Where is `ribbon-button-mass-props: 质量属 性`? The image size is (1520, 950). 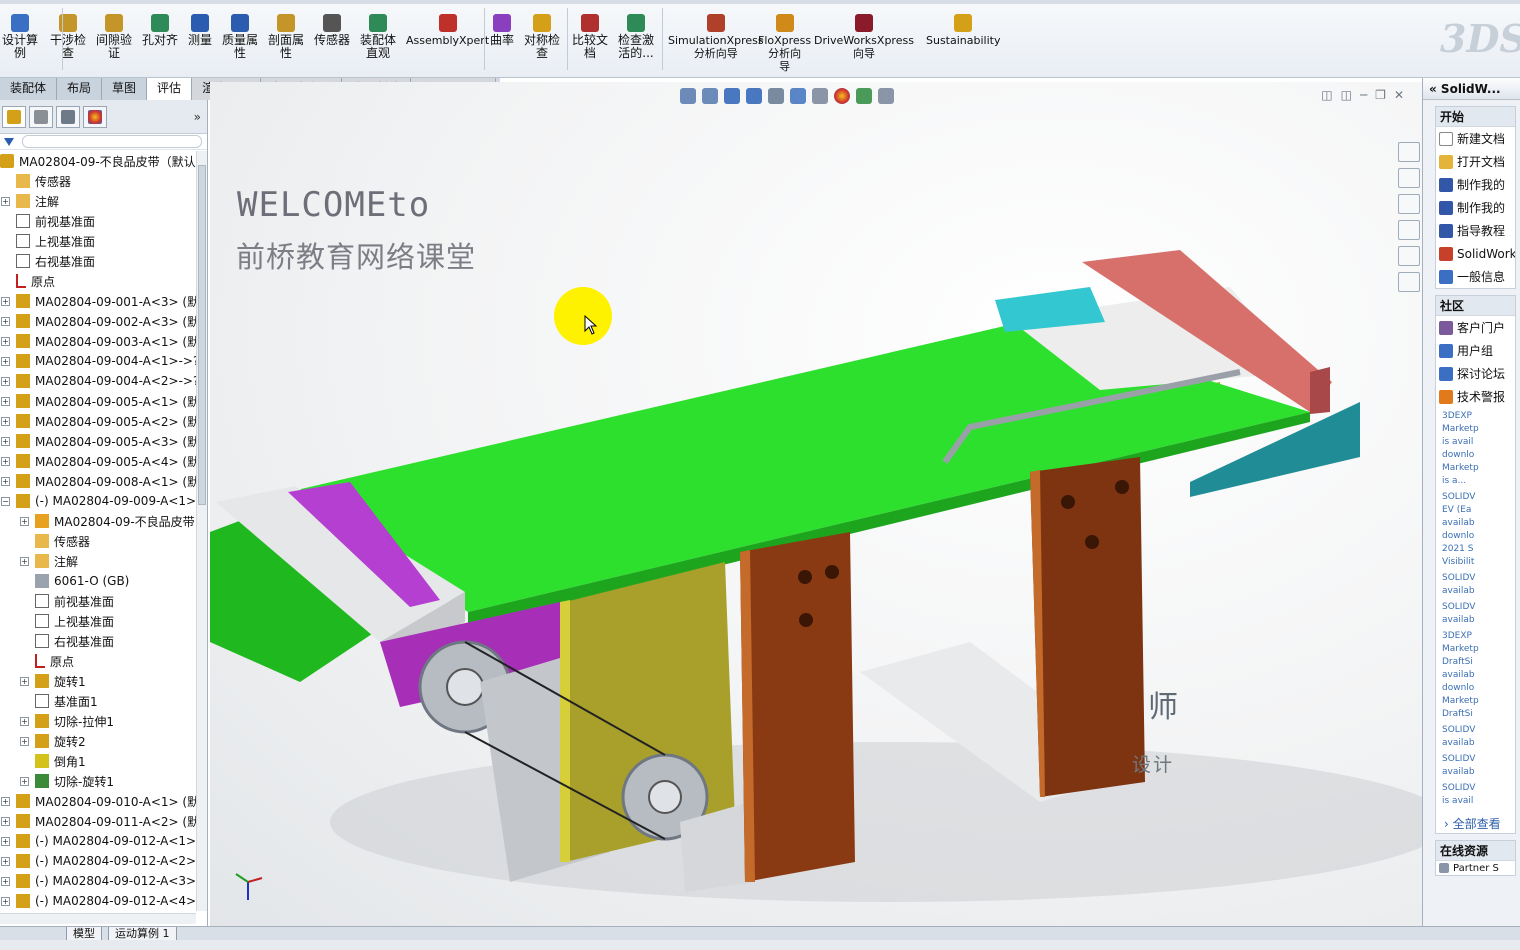 ribbon-button-mass-props: 质量属 性 is located at coordinates (240, 37).